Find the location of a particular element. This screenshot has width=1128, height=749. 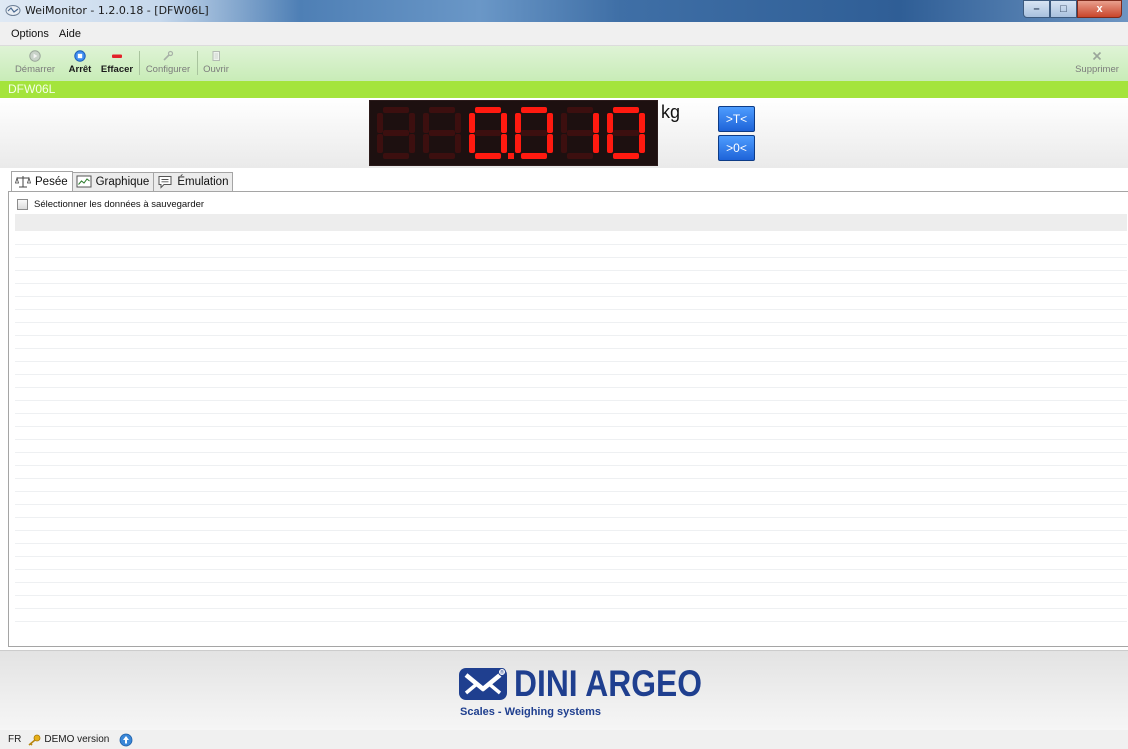

weight-lcd is located at coordinates (513, 133).